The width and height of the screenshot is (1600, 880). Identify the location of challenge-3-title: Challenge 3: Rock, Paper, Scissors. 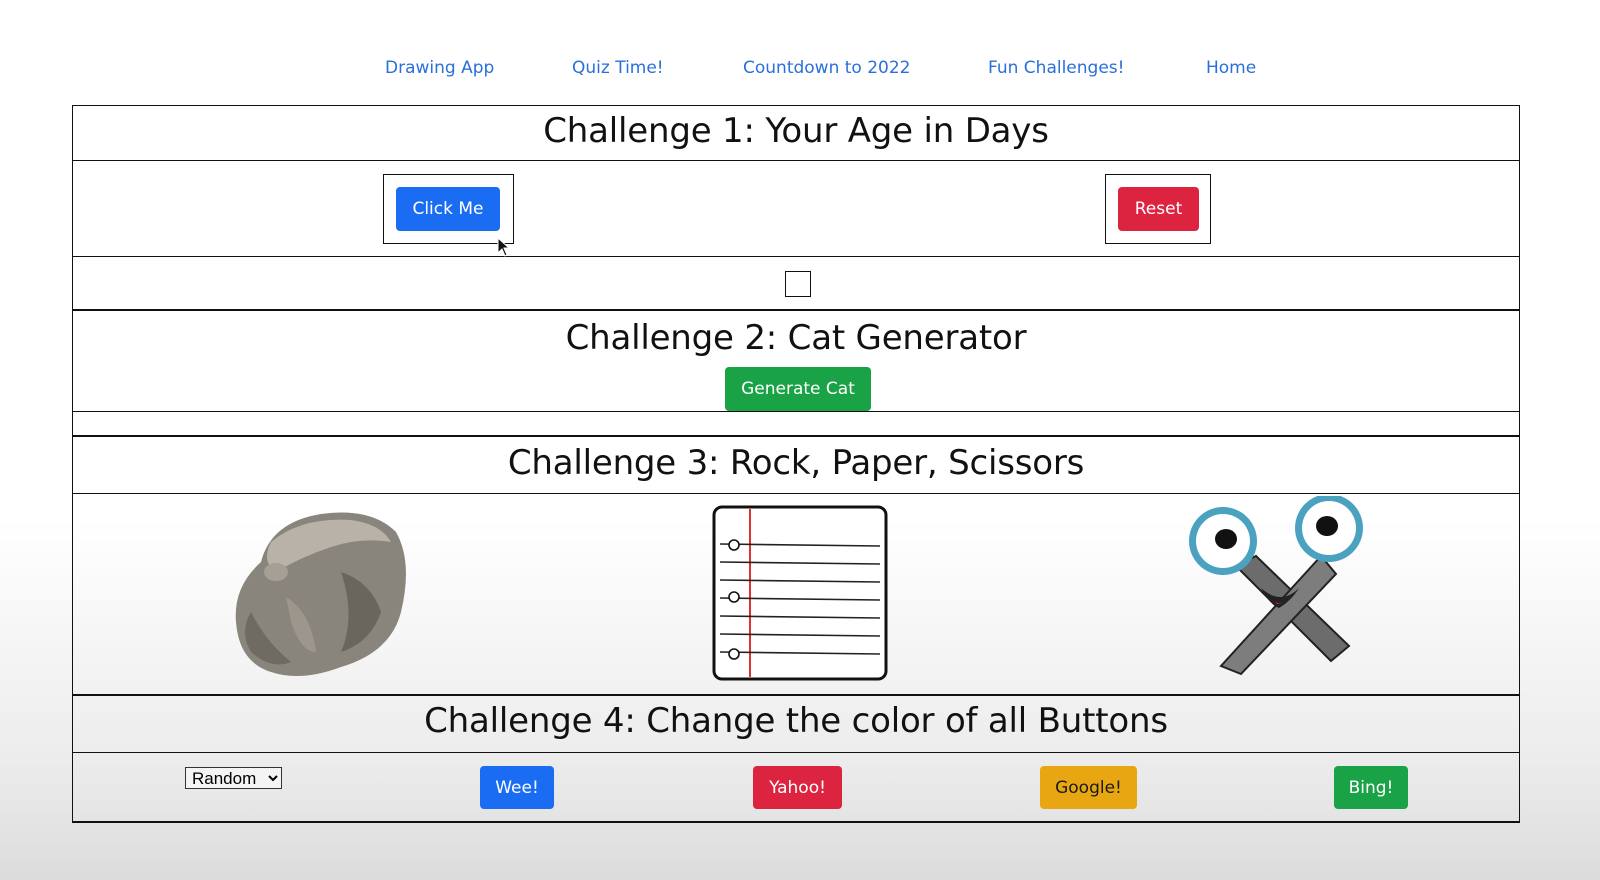
(796, 463).